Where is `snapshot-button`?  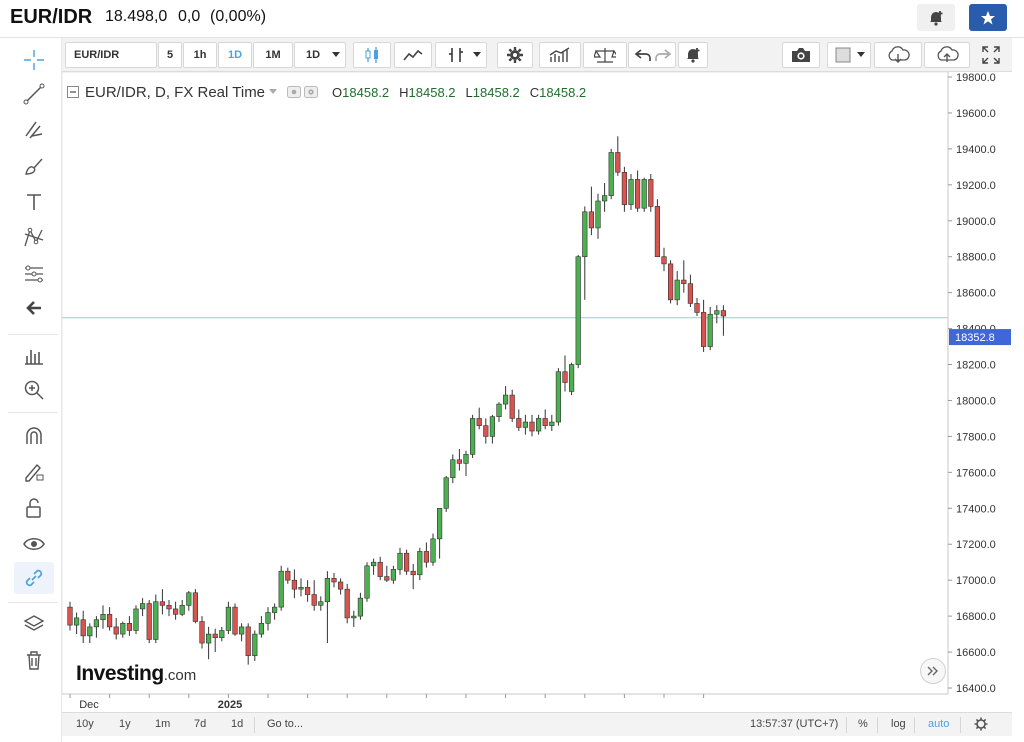 snapshot-button is located at coordinates (801, 55).